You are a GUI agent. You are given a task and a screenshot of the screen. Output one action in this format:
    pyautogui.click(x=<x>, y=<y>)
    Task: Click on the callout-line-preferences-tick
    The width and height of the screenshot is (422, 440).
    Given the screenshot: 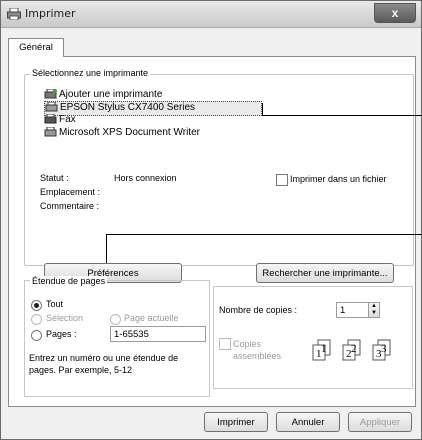 What is the action you would take?
    pyautogui.click(x=106, y=249)
    